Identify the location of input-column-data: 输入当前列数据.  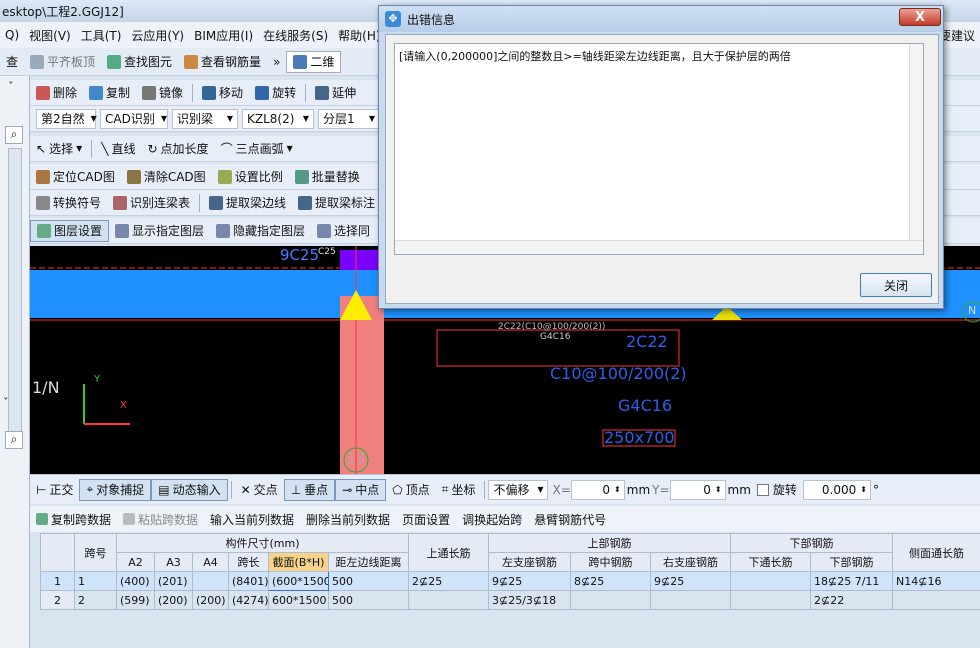
(252, 519).